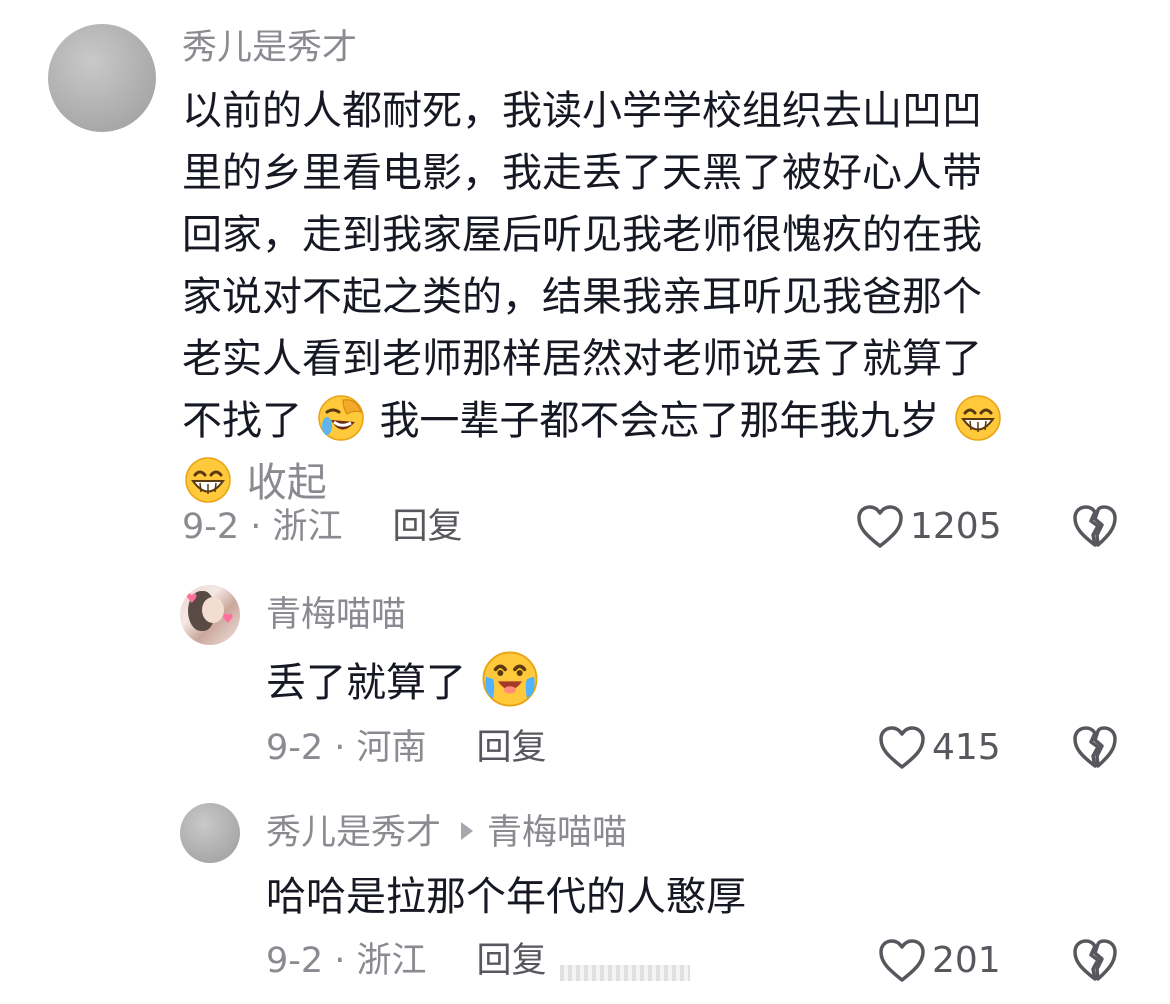  Describe the element at coordinates (510, 679) in the screenshot. I see `laugh-cry-emoji` at that location.